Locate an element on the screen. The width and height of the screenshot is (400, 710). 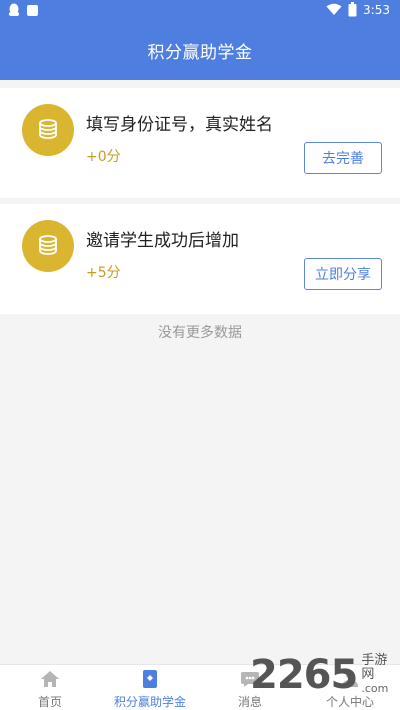
status-time: 3:53 is located at coordinates (376, 9).